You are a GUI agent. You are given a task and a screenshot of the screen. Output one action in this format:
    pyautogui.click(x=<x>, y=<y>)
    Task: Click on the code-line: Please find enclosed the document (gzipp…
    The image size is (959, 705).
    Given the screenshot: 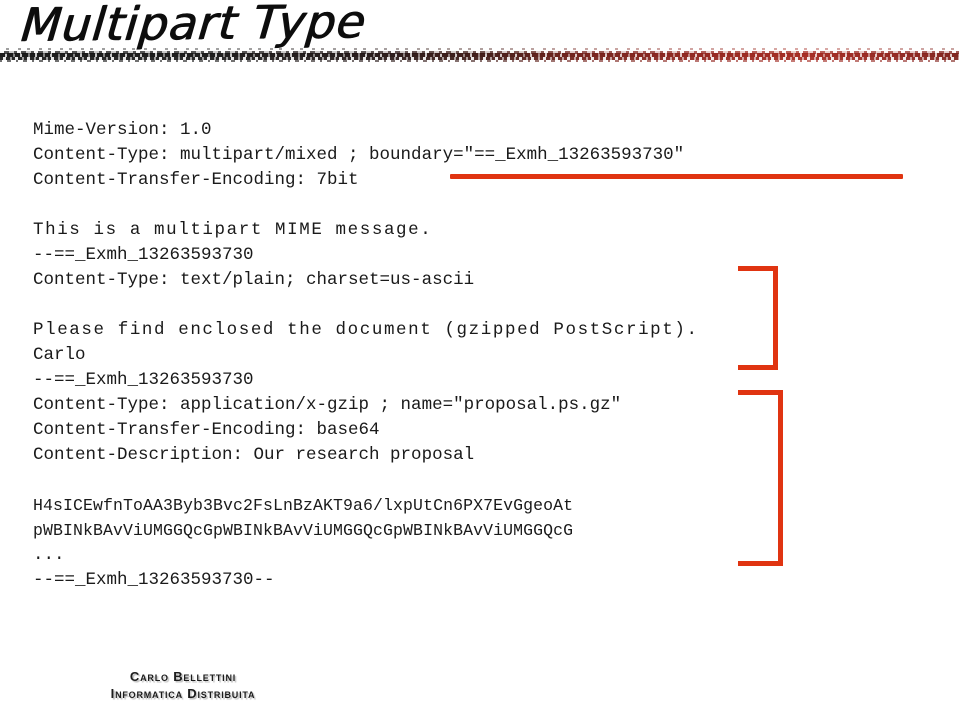 What is the action you would take?
    pyautogui.click(x=366, y=330)
    